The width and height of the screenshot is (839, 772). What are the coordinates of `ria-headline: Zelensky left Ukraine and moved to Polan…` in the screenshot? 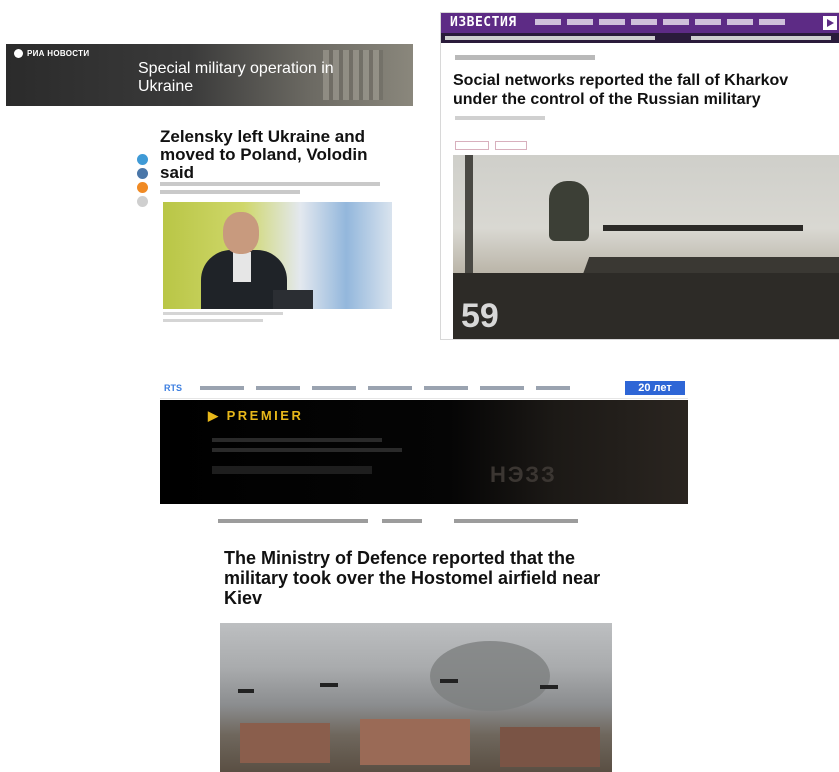 It's located at (264, 154).